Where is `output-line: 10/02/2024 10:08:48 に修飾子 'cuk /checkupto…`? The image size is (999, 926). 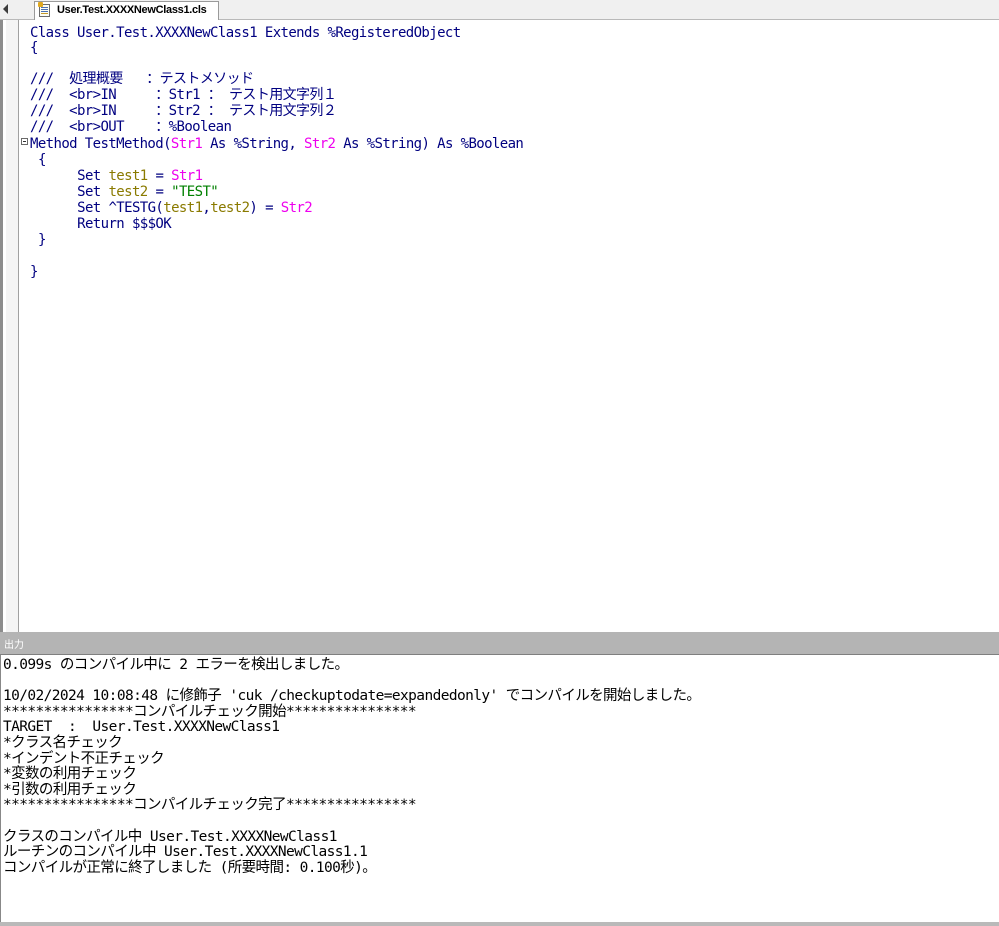 output-line: 10/02/2024 10:08:48 に修飾子 'cuk /checkupto… is located at coordinates (352, 696).